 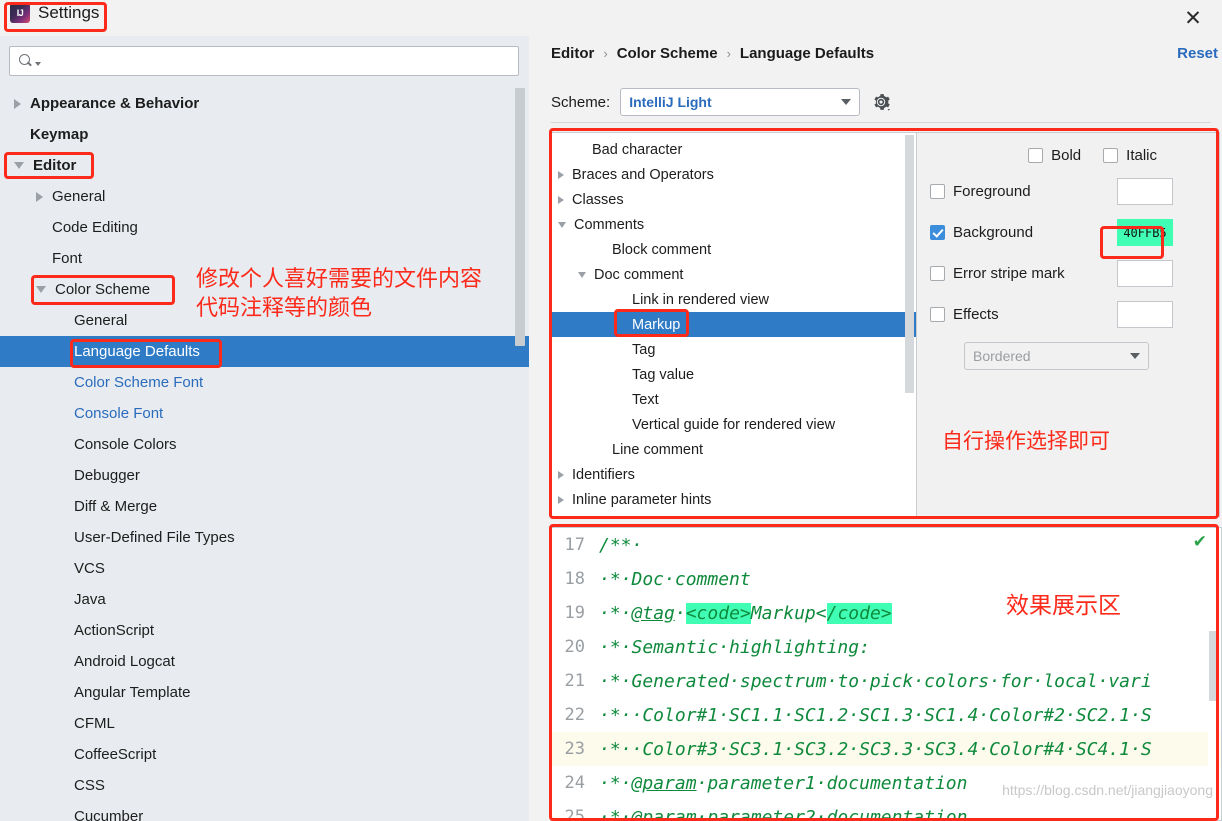 What do you see at coordinates (881, 102) in the screenshot?
I see `gear-icon` at bounding box center [881, 102].